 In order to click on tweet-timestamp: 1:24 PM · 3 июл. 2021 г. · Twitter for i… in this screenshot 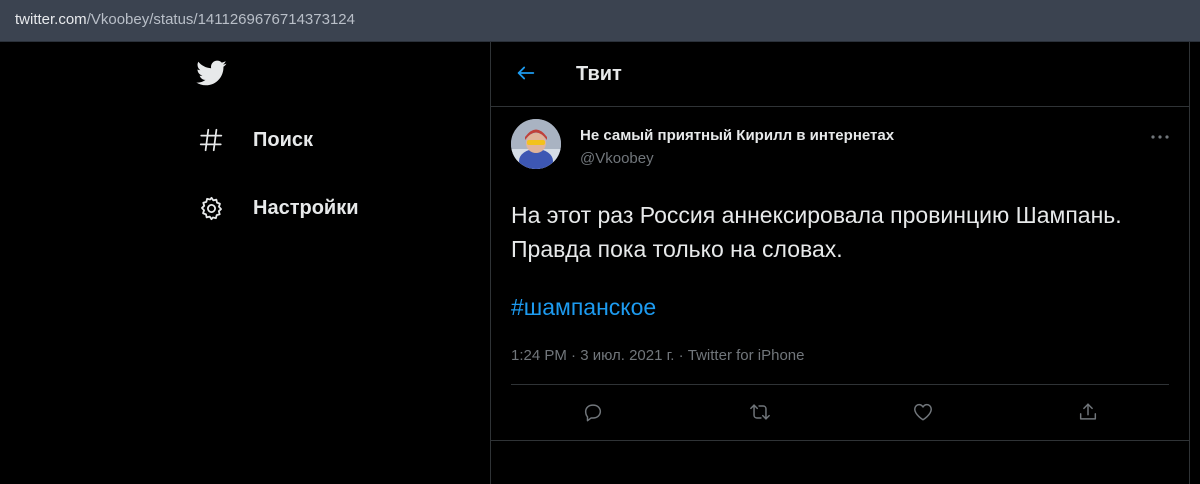, I will do `click(657, 355)`.